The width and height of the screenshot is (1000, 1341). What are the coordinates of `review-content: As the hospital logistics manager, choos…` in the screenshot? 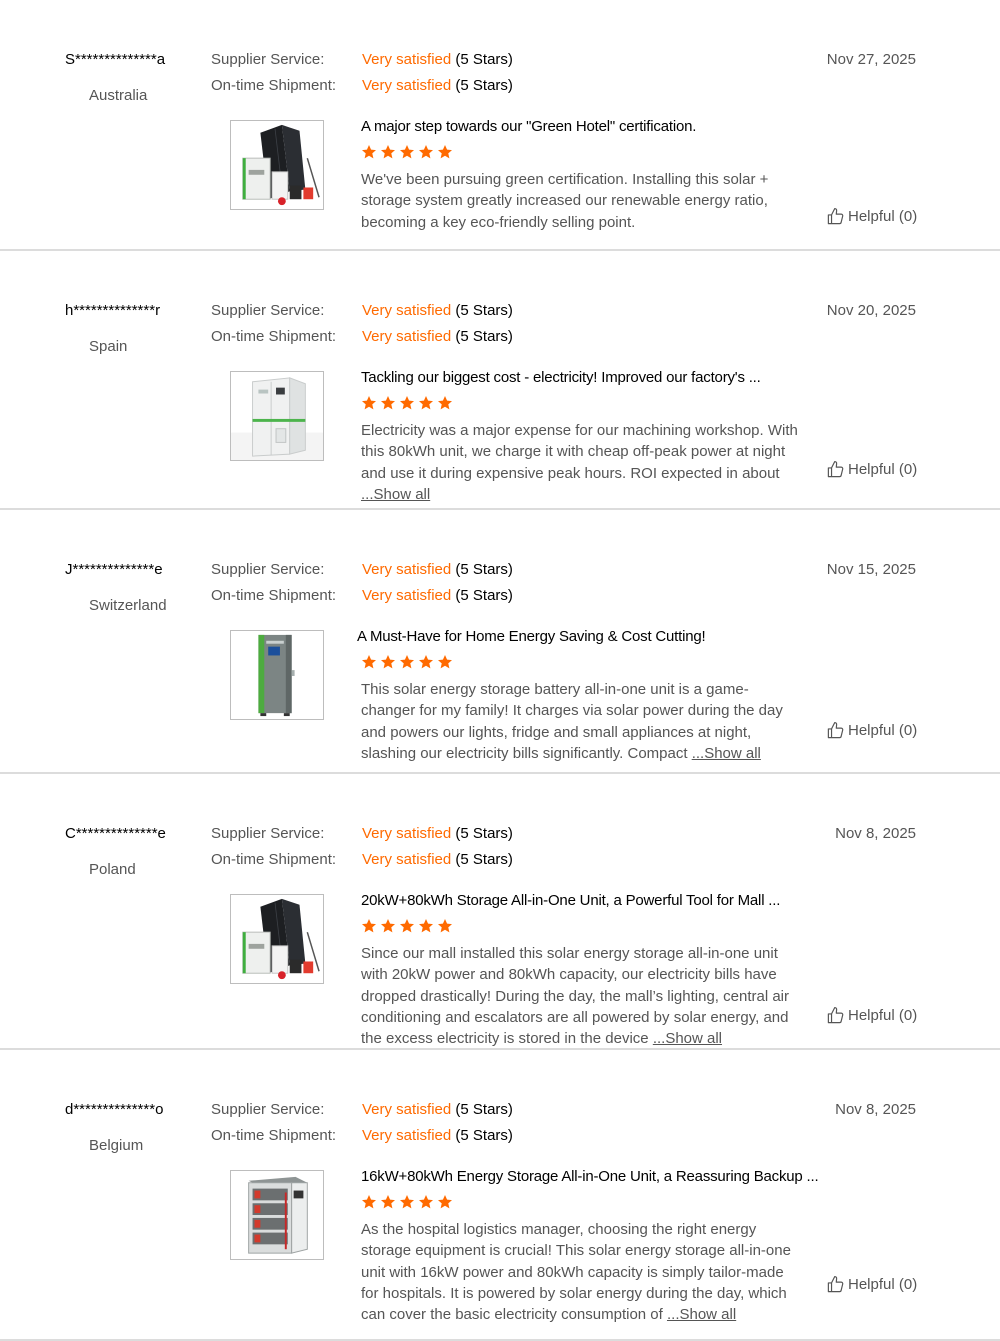 It's located at (581, 1272).